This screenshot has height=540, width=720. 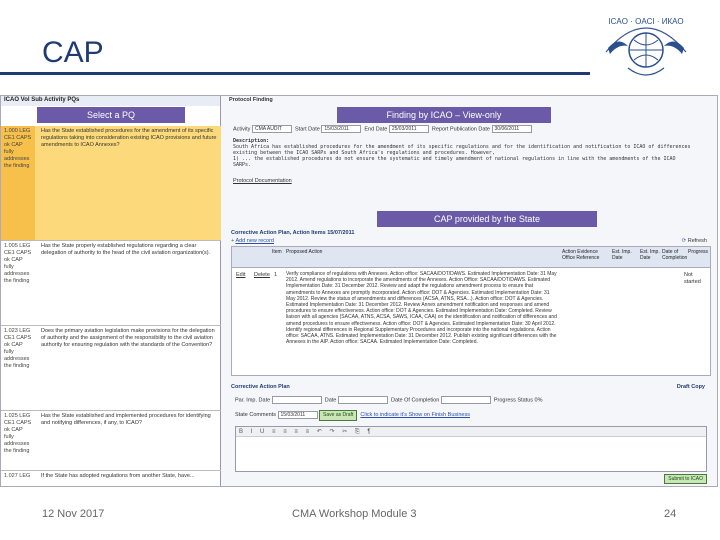 I want to click on end-date-field: 25/03/2011, so click(x=408, y=129).